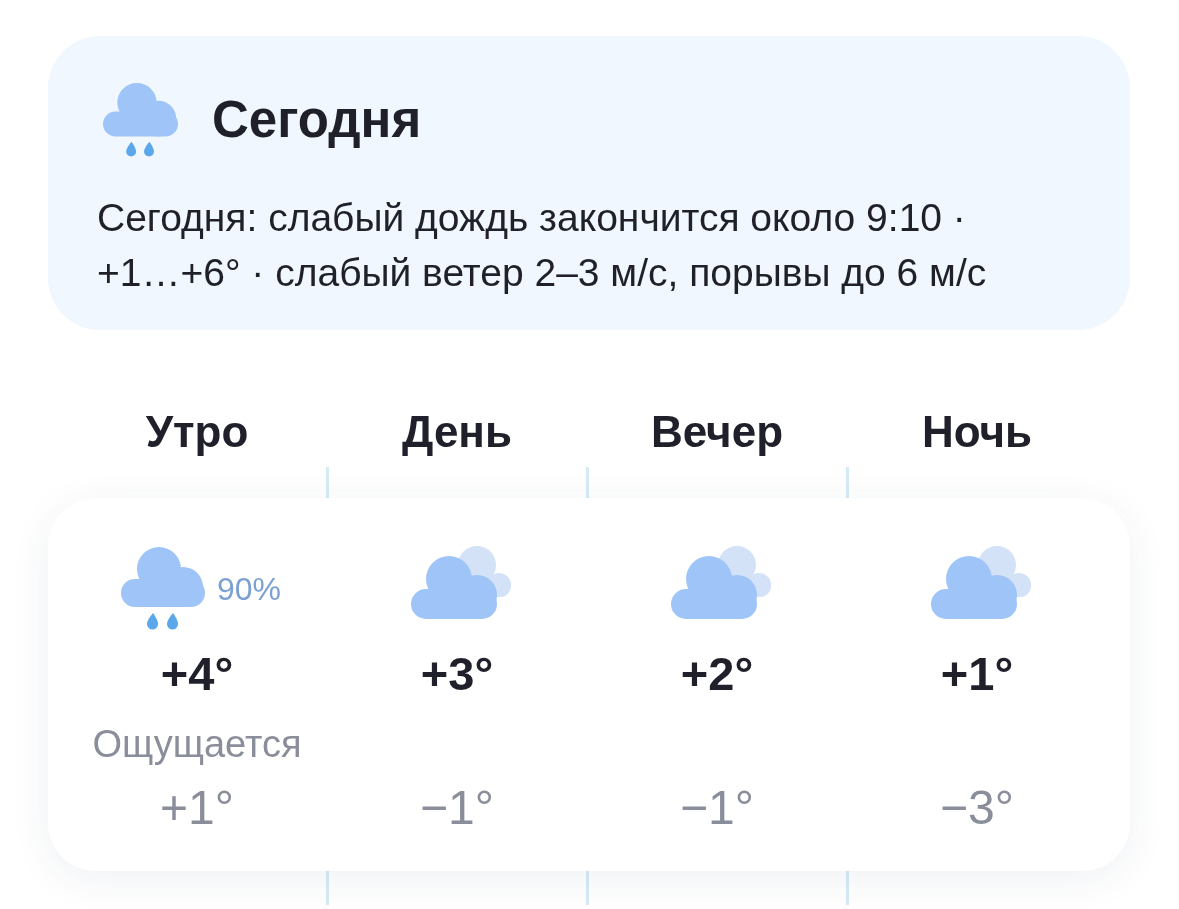 The image size is (1179, 909). I want to click on precipitation-chance: 90%, so click(248, 589).